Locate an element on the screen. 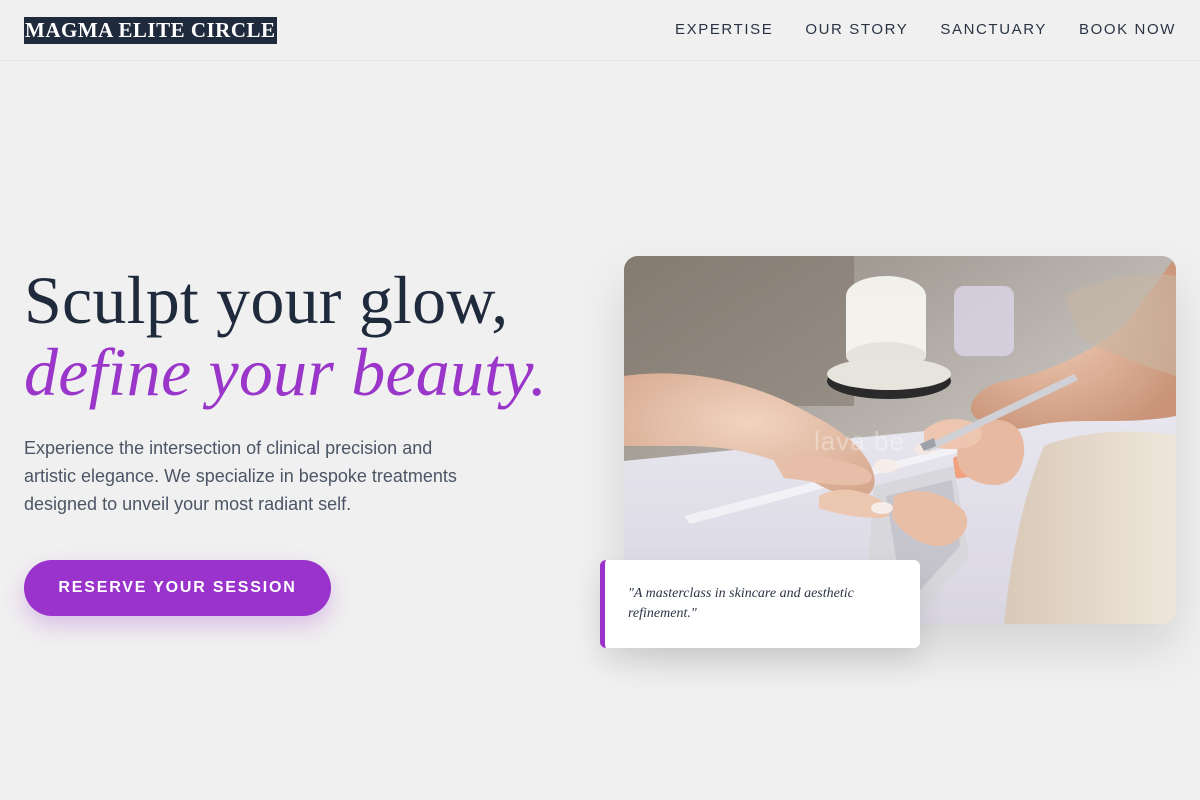 This screenshot has height=800, width=1200. nav-item-book-now: BOOK NOW is located at coordinates (1127, 30).